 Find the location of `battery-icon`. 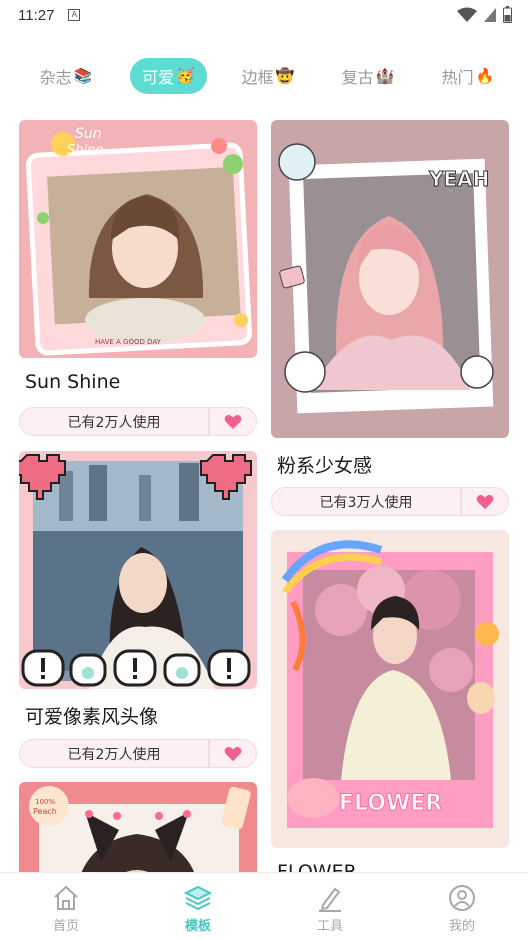

battery-icon is located at coordinates (507, 14).